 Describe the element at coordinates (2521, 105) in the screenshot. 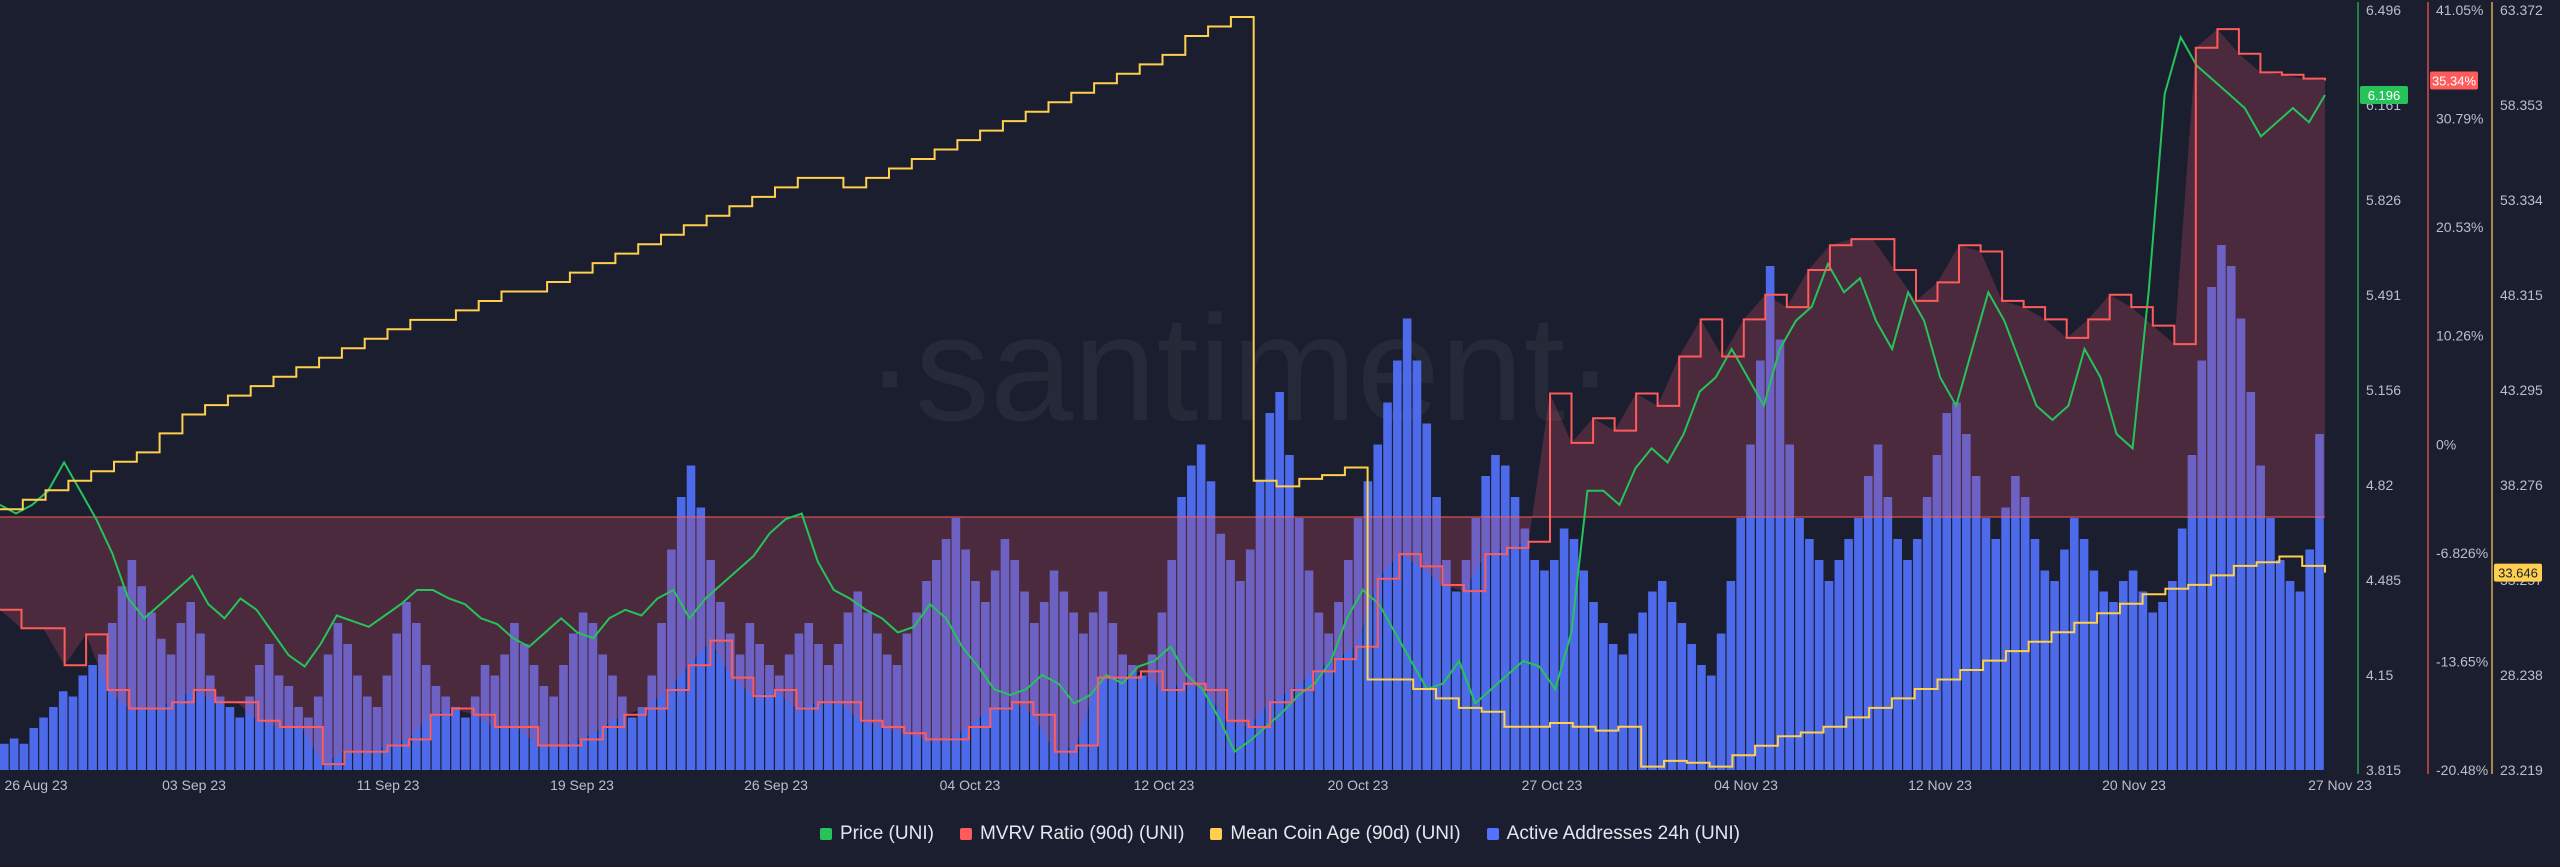

I see `mean_coin_age-tick-label: 58.353` at that location.